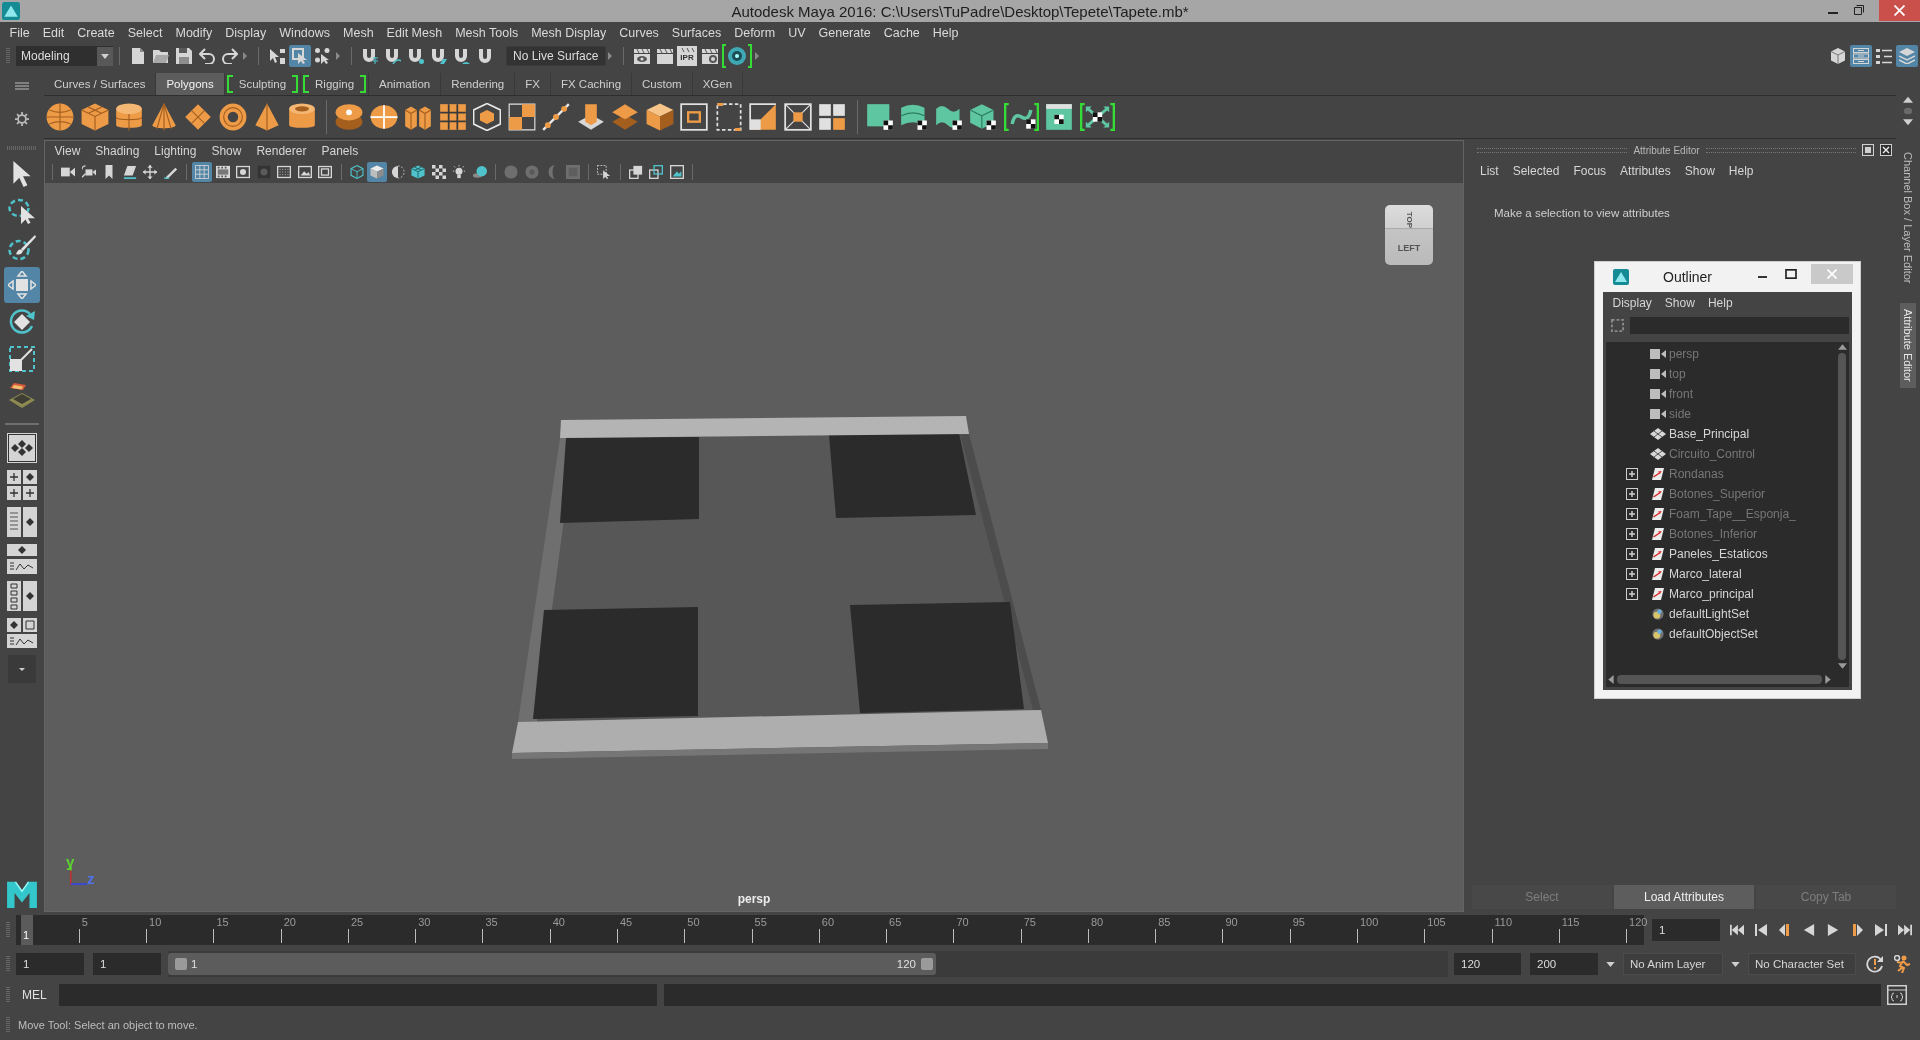  What do you see at coordinates (358, 33) in the screenshot?
I see `menu-item: Mesh` at bounding box center [358, 33].